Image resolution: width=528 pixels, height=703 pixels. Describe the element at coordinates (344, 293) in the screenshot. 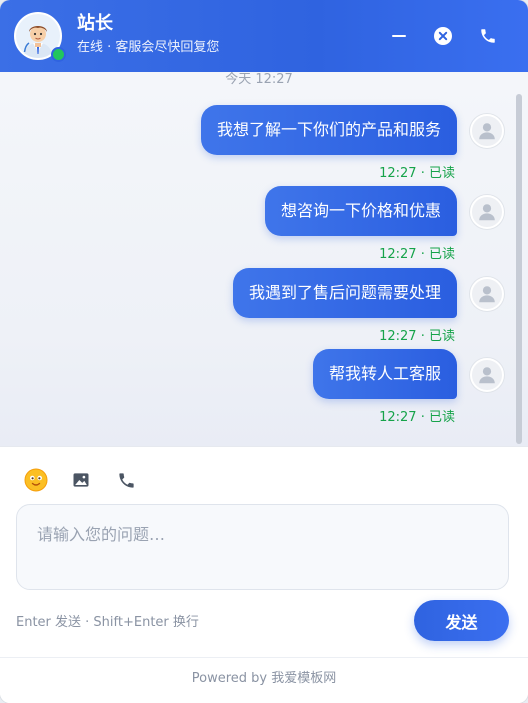

I see `message-bubble: 我遇到了售后问题需要处理` at that location.